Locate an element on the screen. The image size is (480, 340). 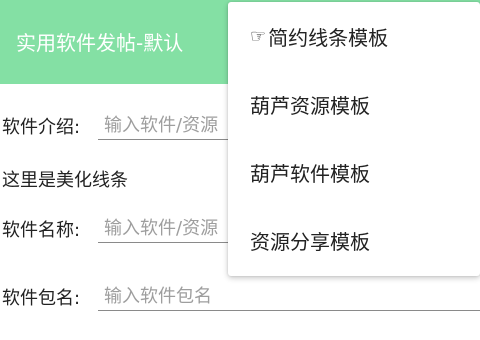
menu-item-label: 葫芦资源模板 is located at coordinates (310, 105).